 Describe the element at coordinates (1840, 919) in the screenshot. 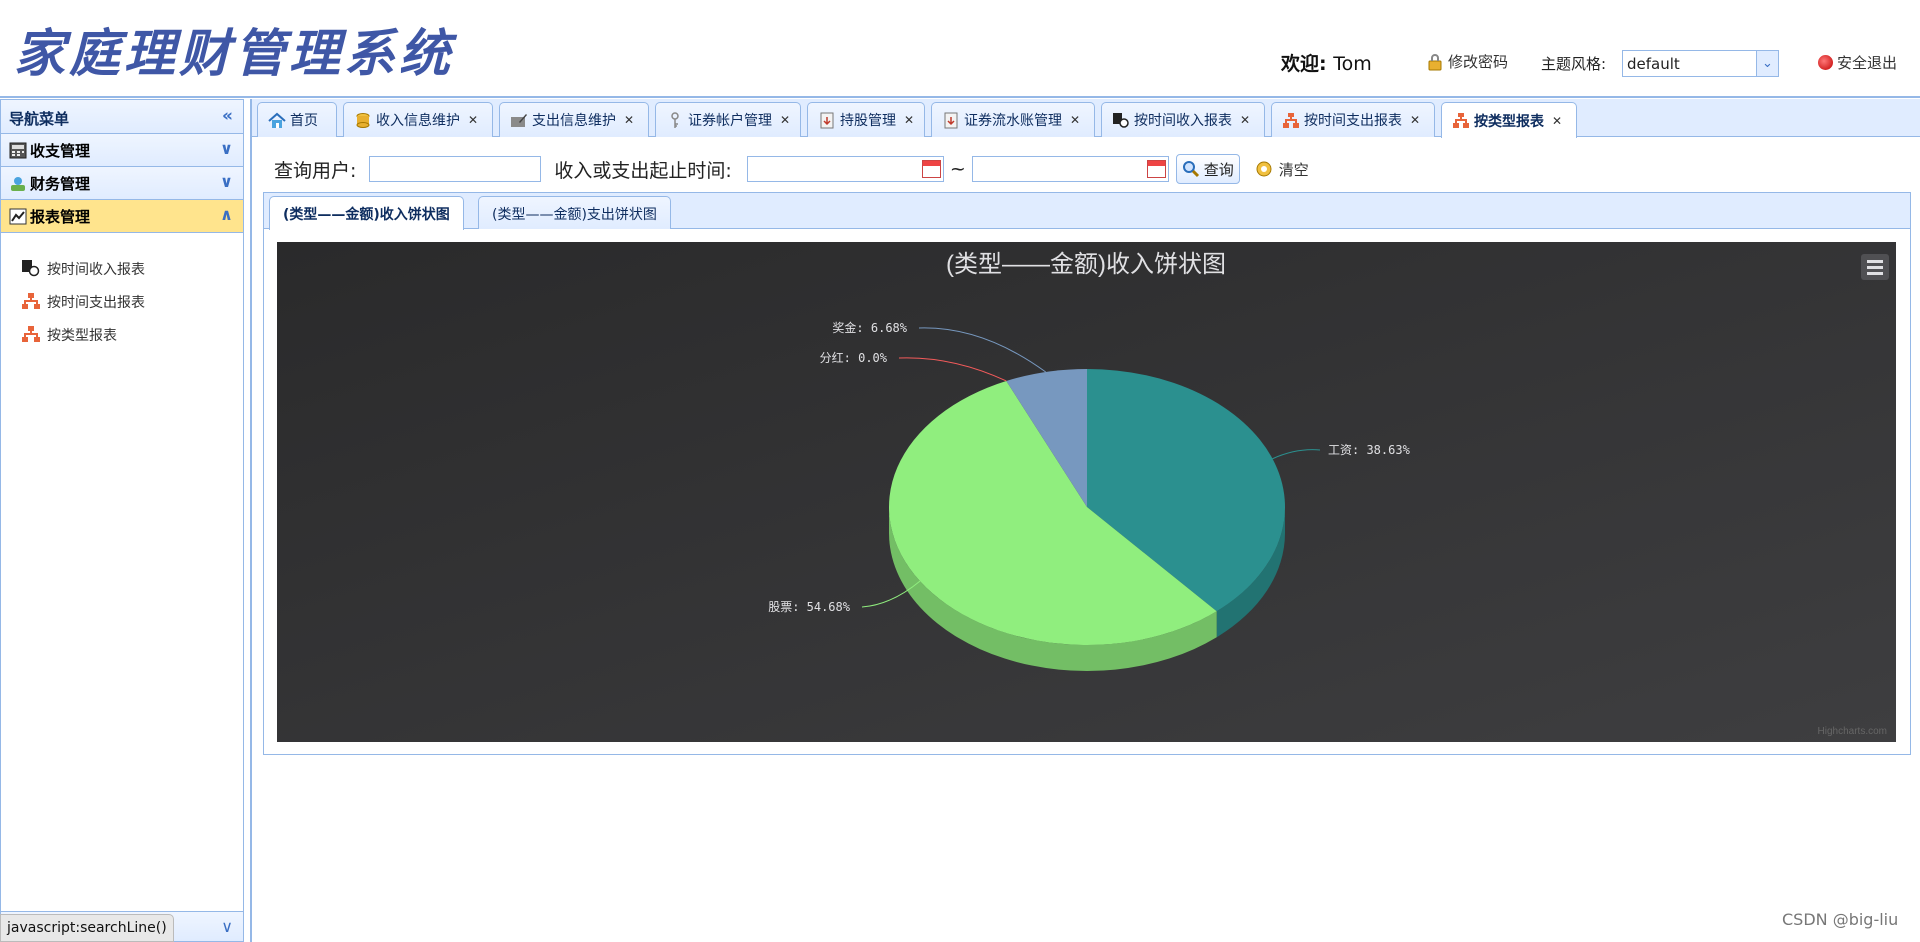

I see `watermark: CSDN @big-liu` at that location.